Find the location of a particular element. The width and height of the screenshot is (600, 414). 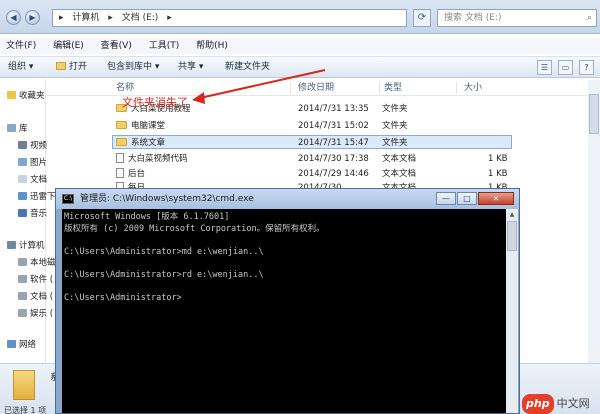

cmd-app-icon: C:\ is located at coordinates (68, 199).